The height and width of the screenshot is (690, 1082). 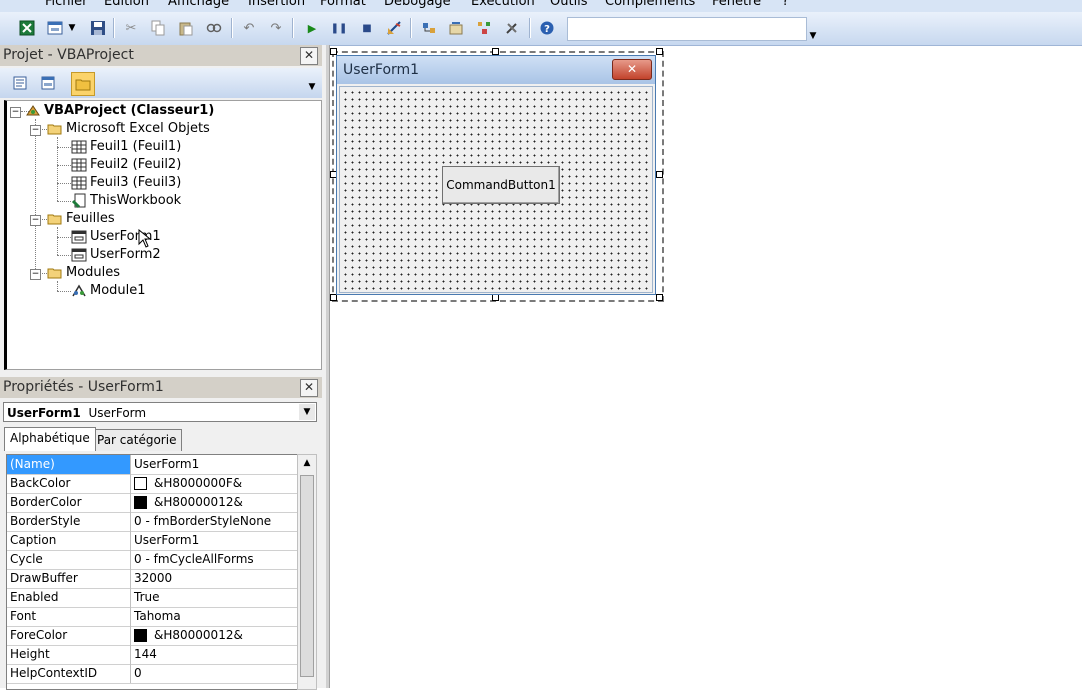 What do you see at coordinates (343, 4) in the screenshot?
I see `menu-format: Format` at bounding box center [343, 4].